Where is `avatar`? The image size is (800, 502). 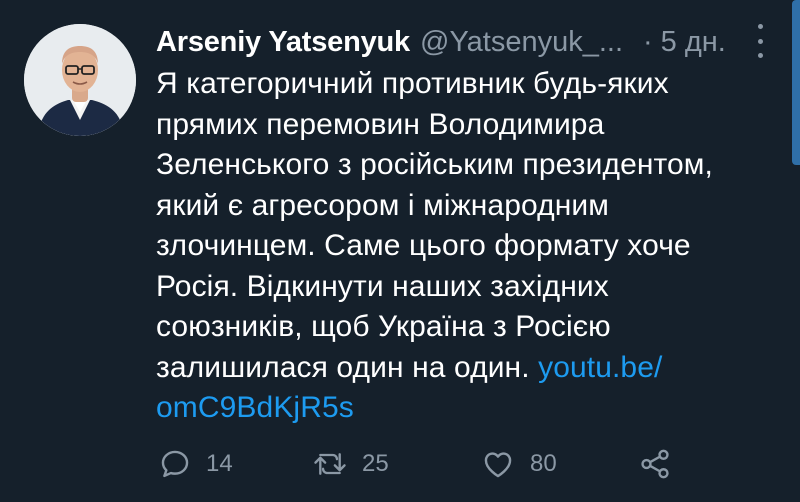 avatar is located at coordinates (80, 80).